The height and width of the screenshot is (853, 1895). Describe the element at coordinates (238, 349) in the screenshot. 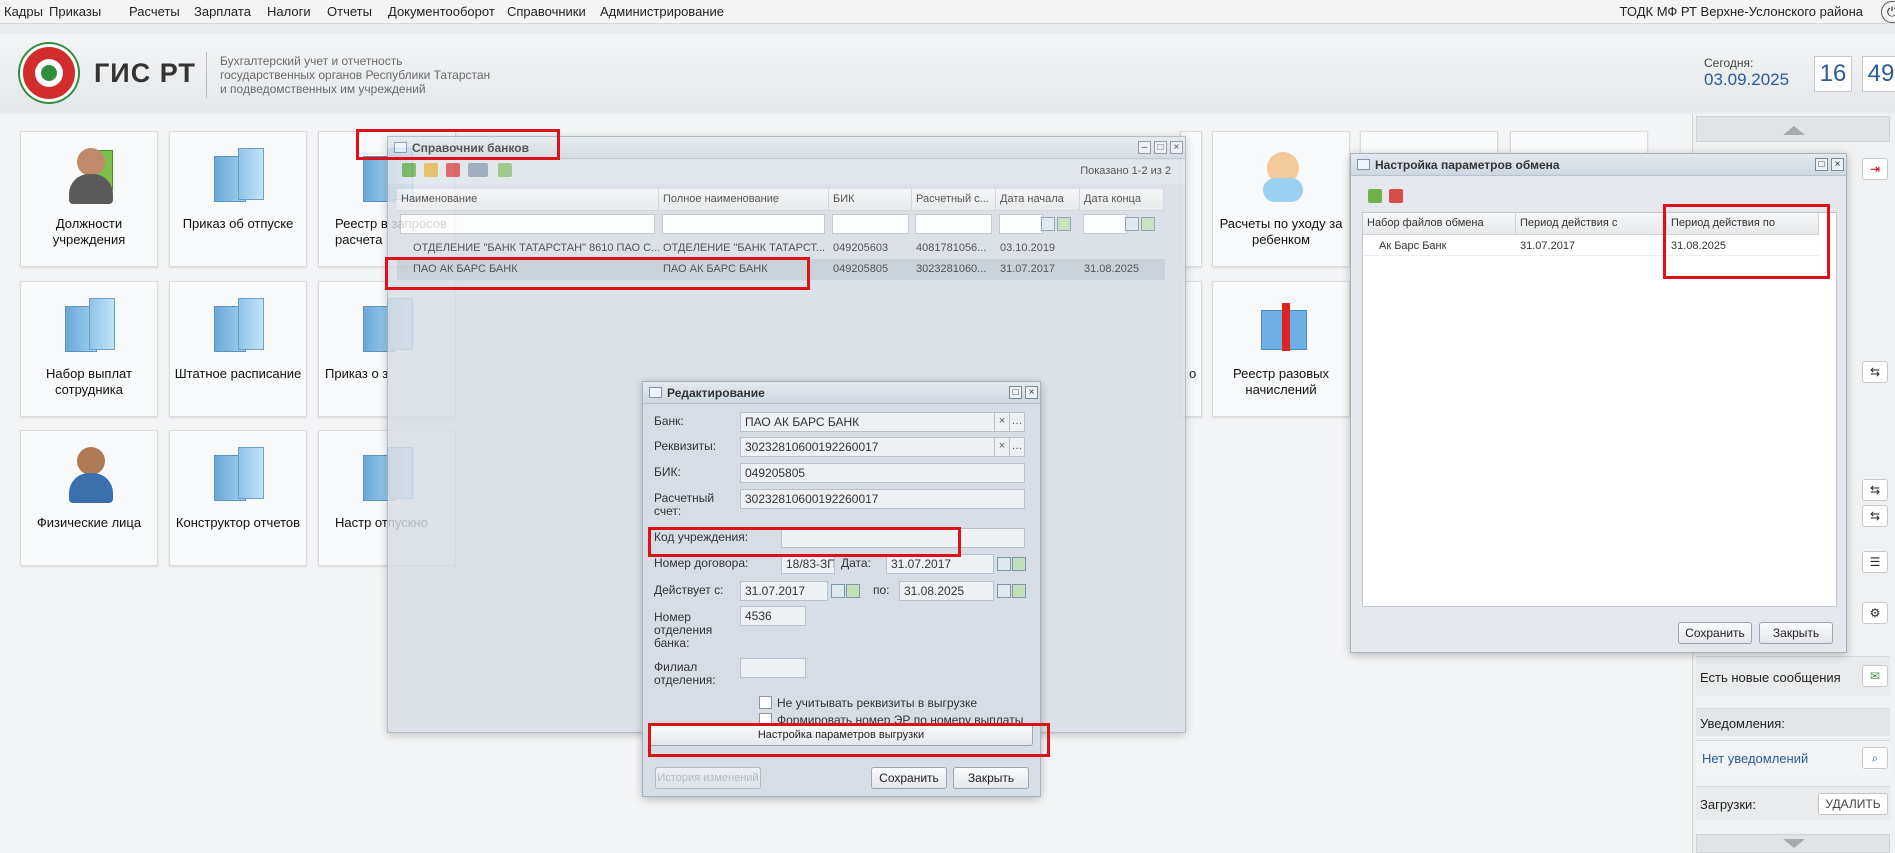

I see `tile-staffing: Штатное расписание` at that location.